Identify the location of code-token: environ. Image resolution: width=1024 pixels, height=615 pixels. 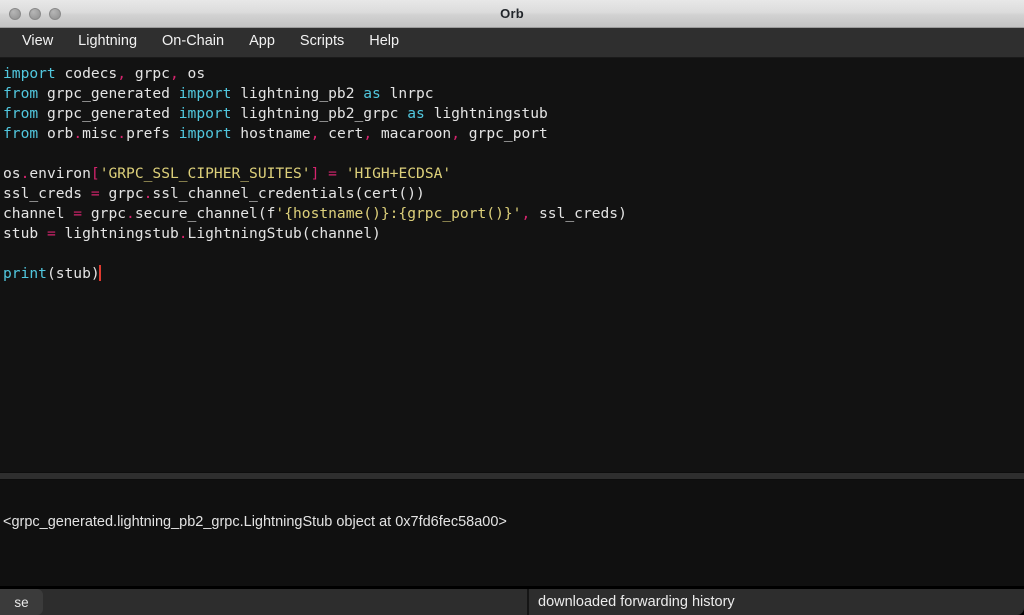
(60, 173).